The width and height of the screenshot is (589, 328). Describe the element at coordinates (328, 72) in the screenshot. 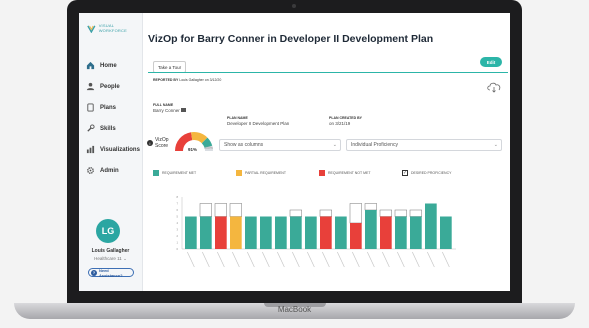

I see `header-divider` at that location.